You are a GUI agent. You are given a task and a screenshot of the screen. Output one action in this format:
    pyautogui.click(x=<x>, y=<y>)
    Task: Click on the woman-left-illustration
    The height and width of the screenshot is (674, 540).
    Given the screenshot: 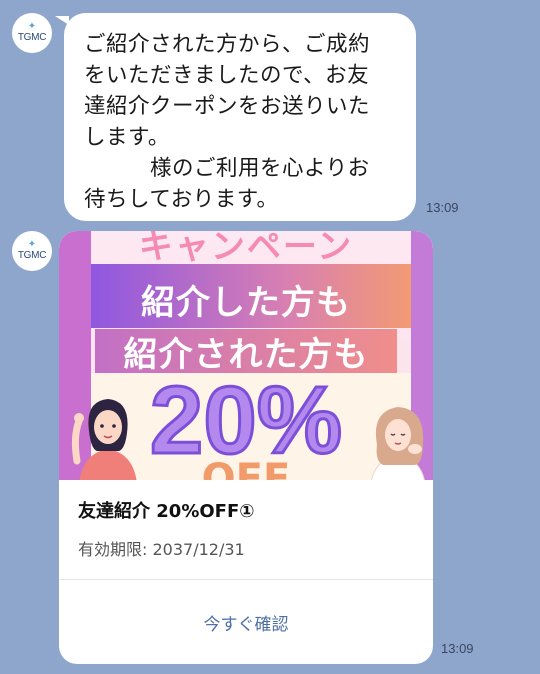 What is the action you would take?
    pyautogui.click(x=104, y=439)
    